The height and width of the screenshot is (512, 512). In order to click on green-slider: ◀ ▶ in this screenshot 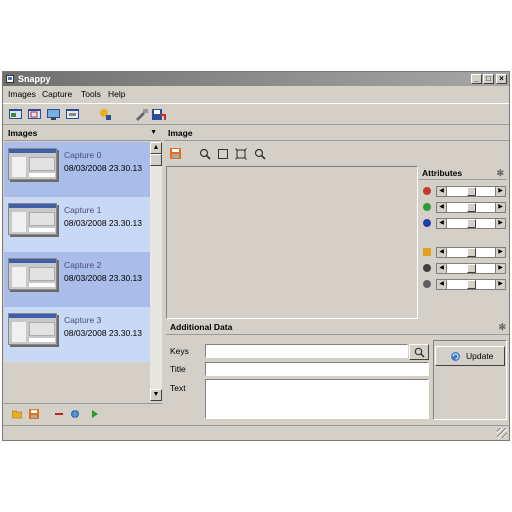, I will do `click(471, 207)`.